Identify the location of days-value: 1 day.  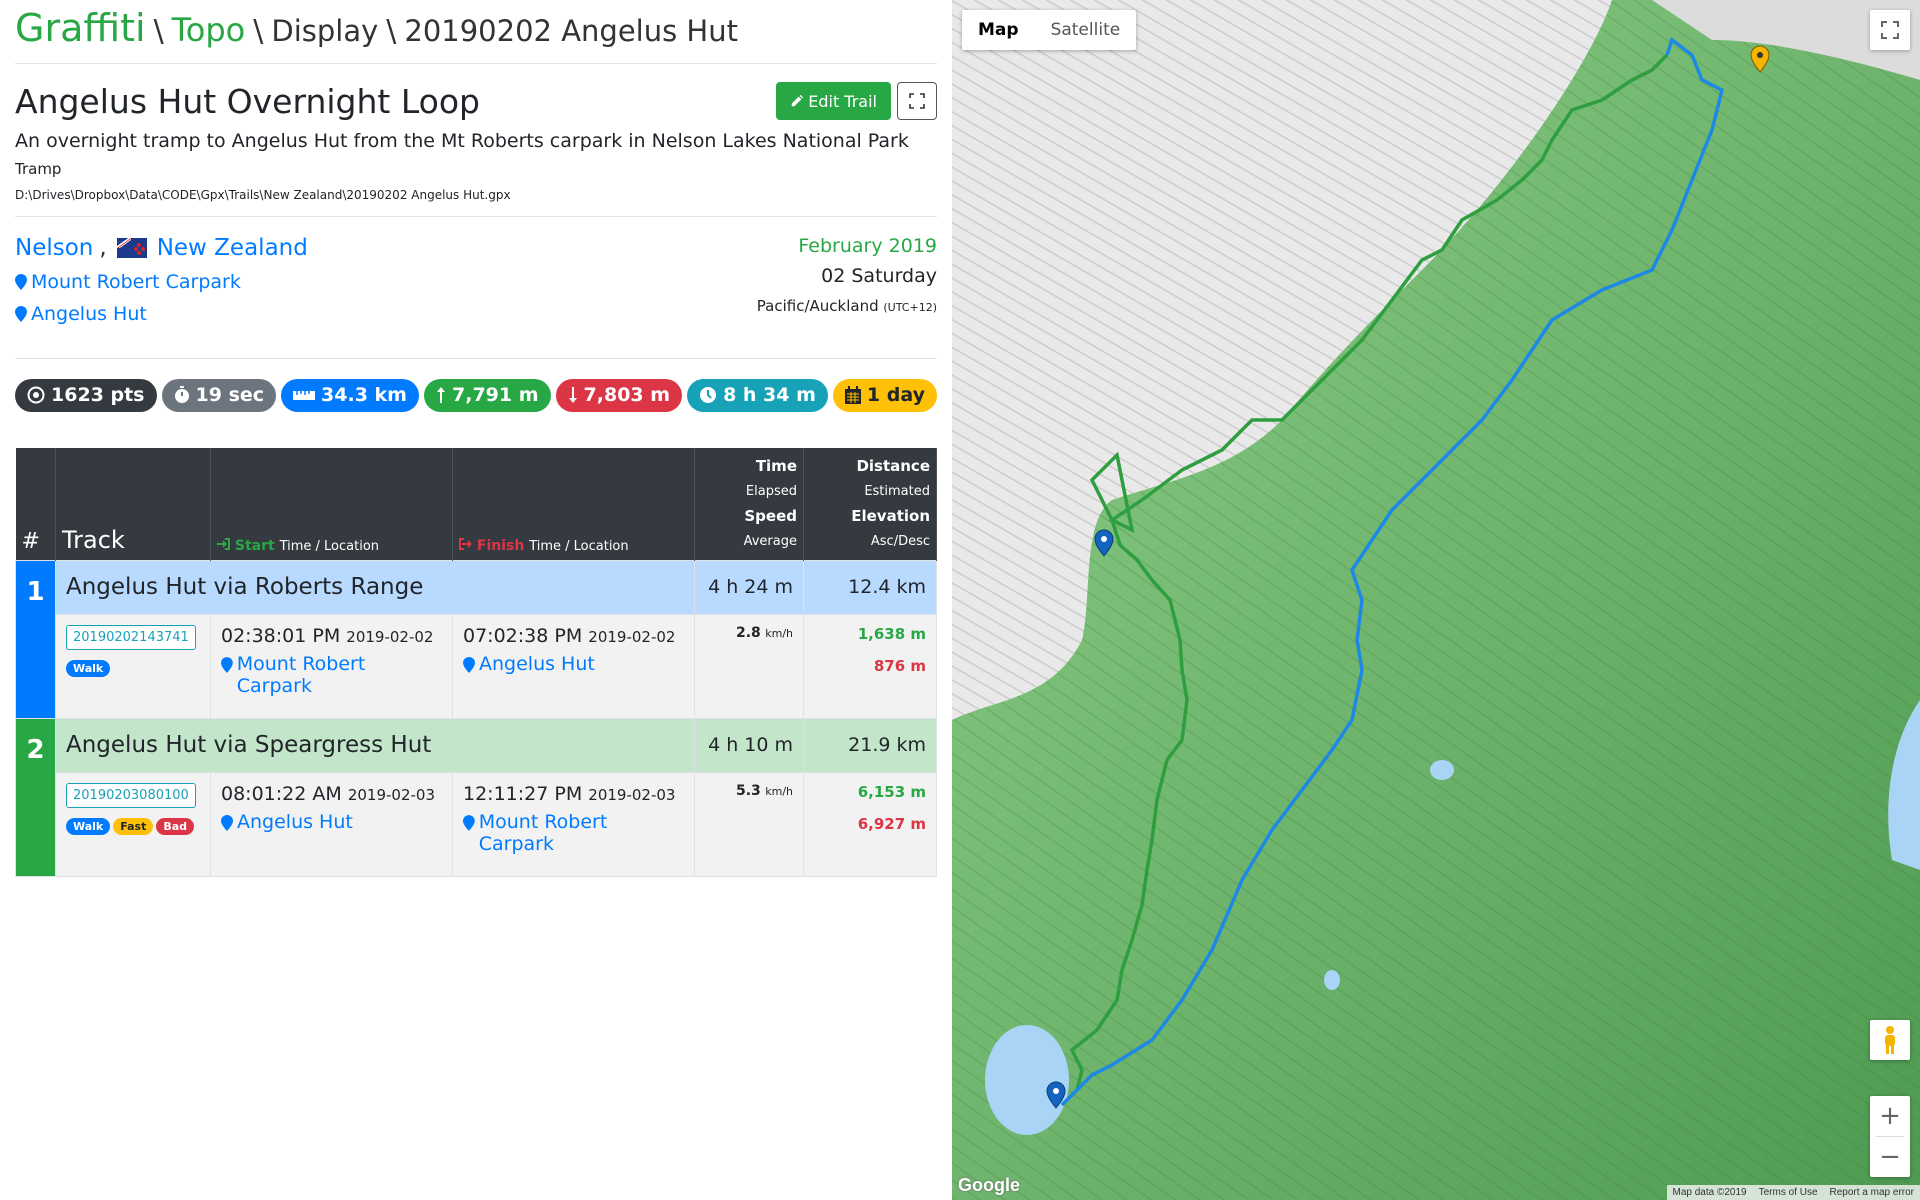
(895, 395).